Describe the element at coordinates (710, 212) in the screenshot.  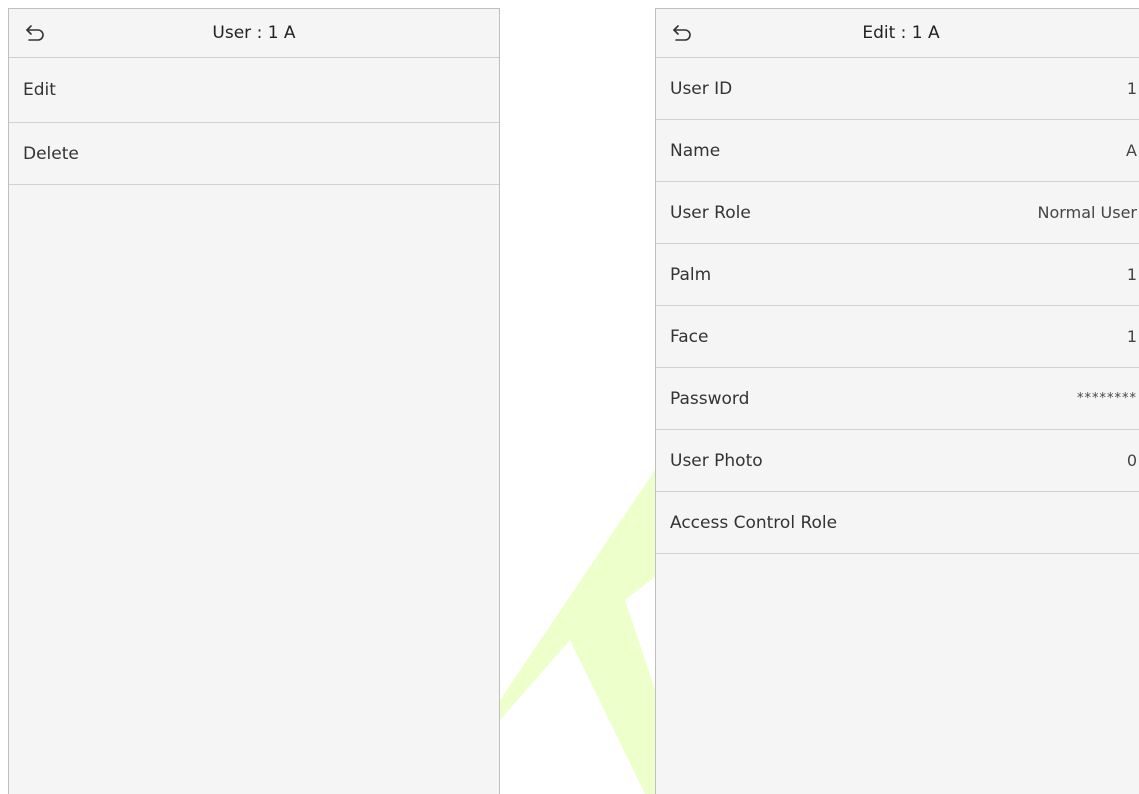
I see `field-label: User Role` at that location.